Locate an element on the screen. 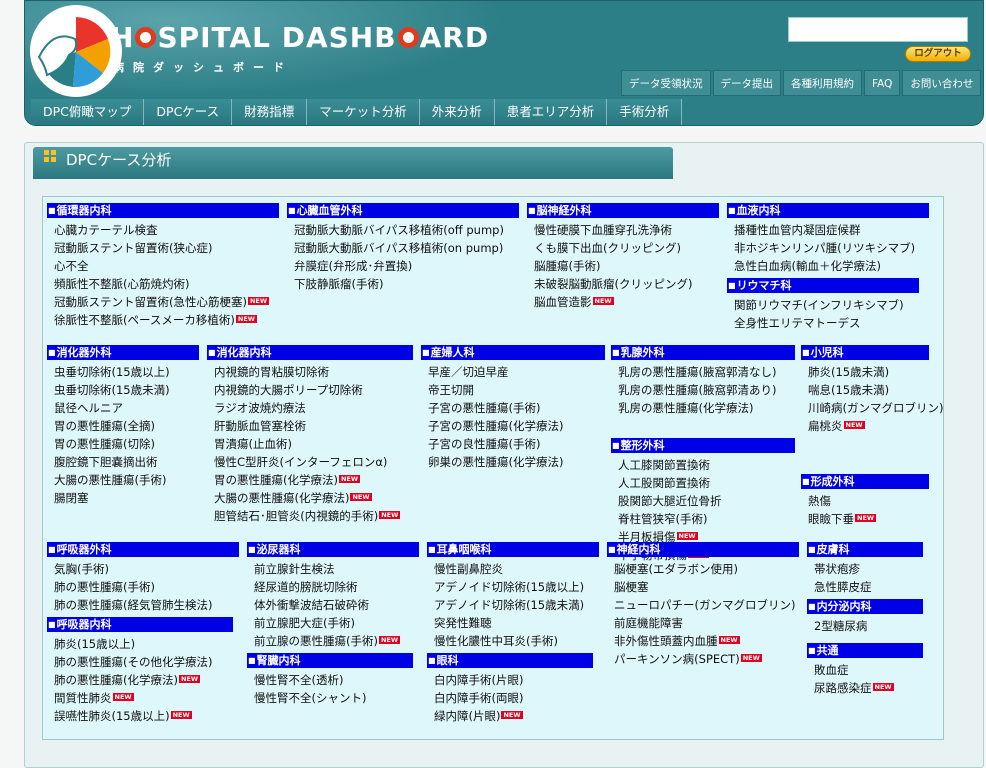  case-link: 肺の悪性腫瘍(経気管肺生検法) is located at coordinates (133, 605).